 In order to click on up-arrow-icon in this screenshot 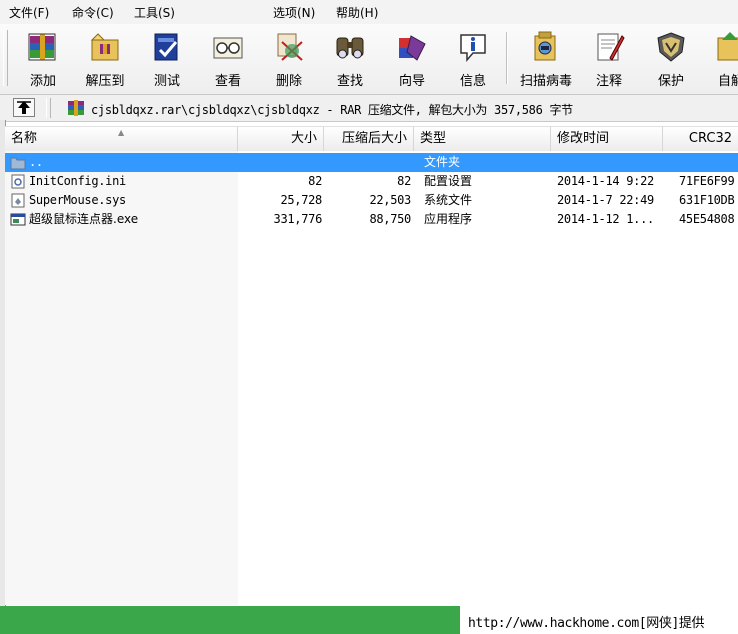, I will do `click(24, 107)`.